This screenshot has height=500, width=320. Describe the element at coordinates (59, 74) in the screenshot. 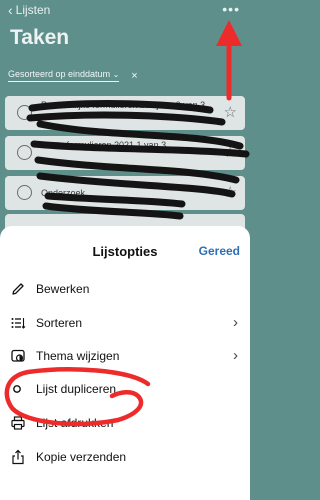

I see `sort-label: Gesorteerd op einddatum` at that location.